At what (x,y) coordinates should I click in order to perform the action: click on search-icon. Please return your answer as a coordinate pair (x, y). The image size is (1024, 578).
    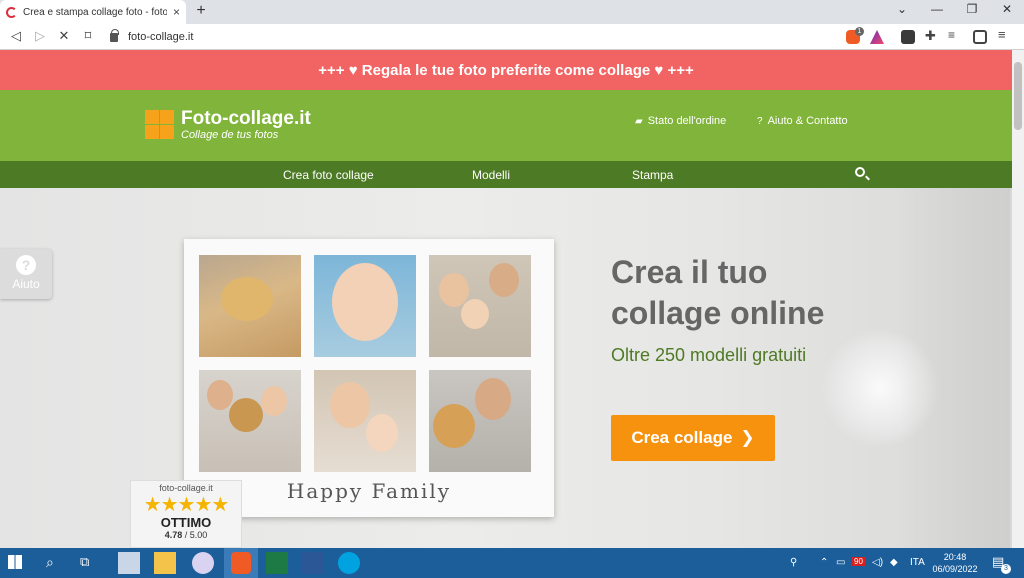
    Looking at the image, I should click on (860, 172).